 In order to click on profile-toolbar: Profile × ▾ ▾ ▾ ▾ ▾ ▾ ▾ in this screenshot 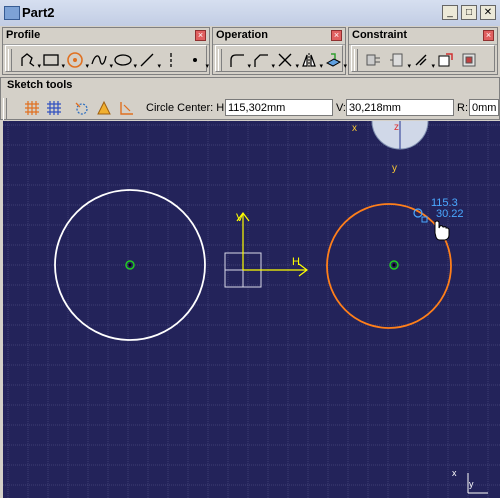, I will do `click(106, 51)`.